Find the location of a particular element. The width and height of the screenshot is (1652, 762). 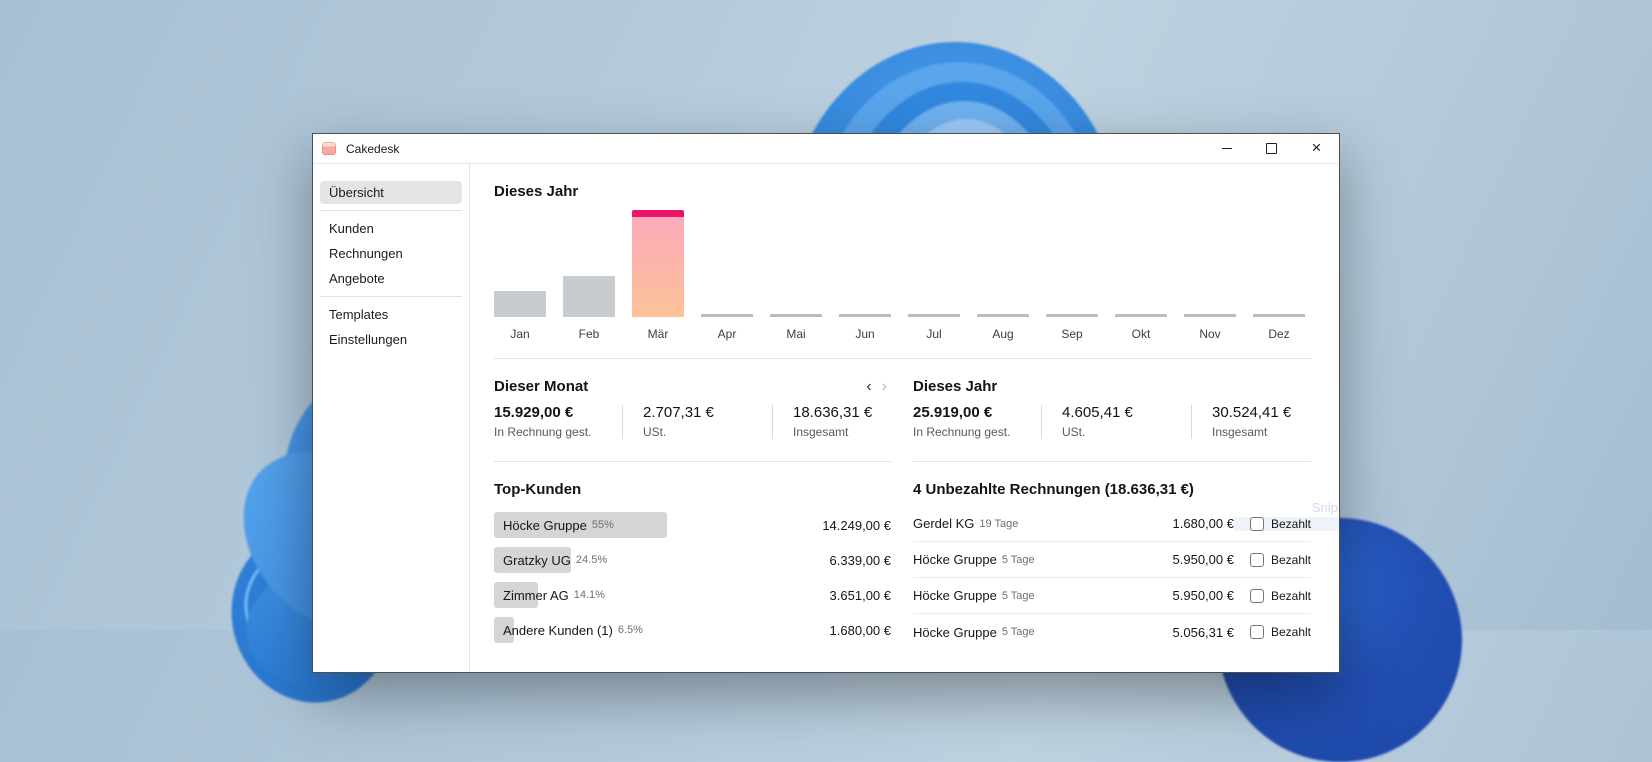

unpaid-invoice-row: Höcke Gruppe 5 Tage 5.056,31 € Bezahlt is located at coordinates (1112, 632).